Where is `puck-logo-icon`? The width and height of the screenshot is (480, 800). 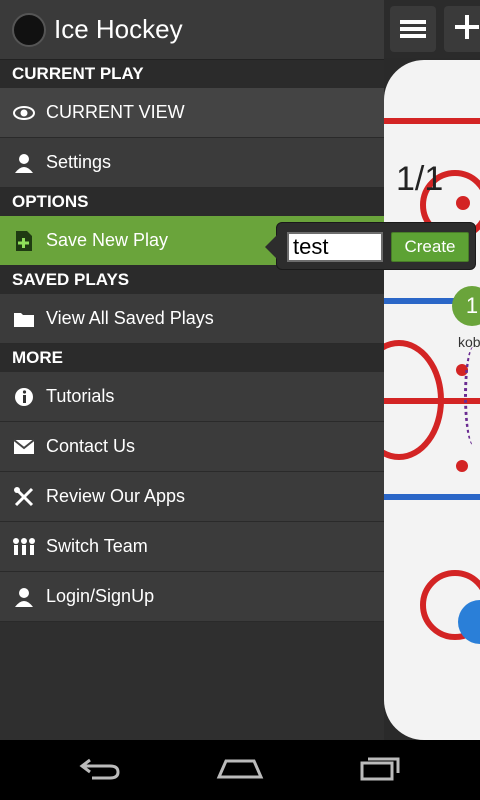
puck-logo-icon is located at coordinates (29, 29).